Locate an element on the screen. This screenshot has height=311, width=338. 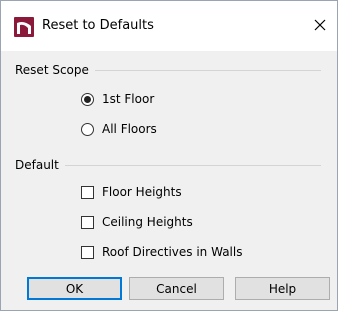
ok-button: OK is located at coordinates (74, 288).